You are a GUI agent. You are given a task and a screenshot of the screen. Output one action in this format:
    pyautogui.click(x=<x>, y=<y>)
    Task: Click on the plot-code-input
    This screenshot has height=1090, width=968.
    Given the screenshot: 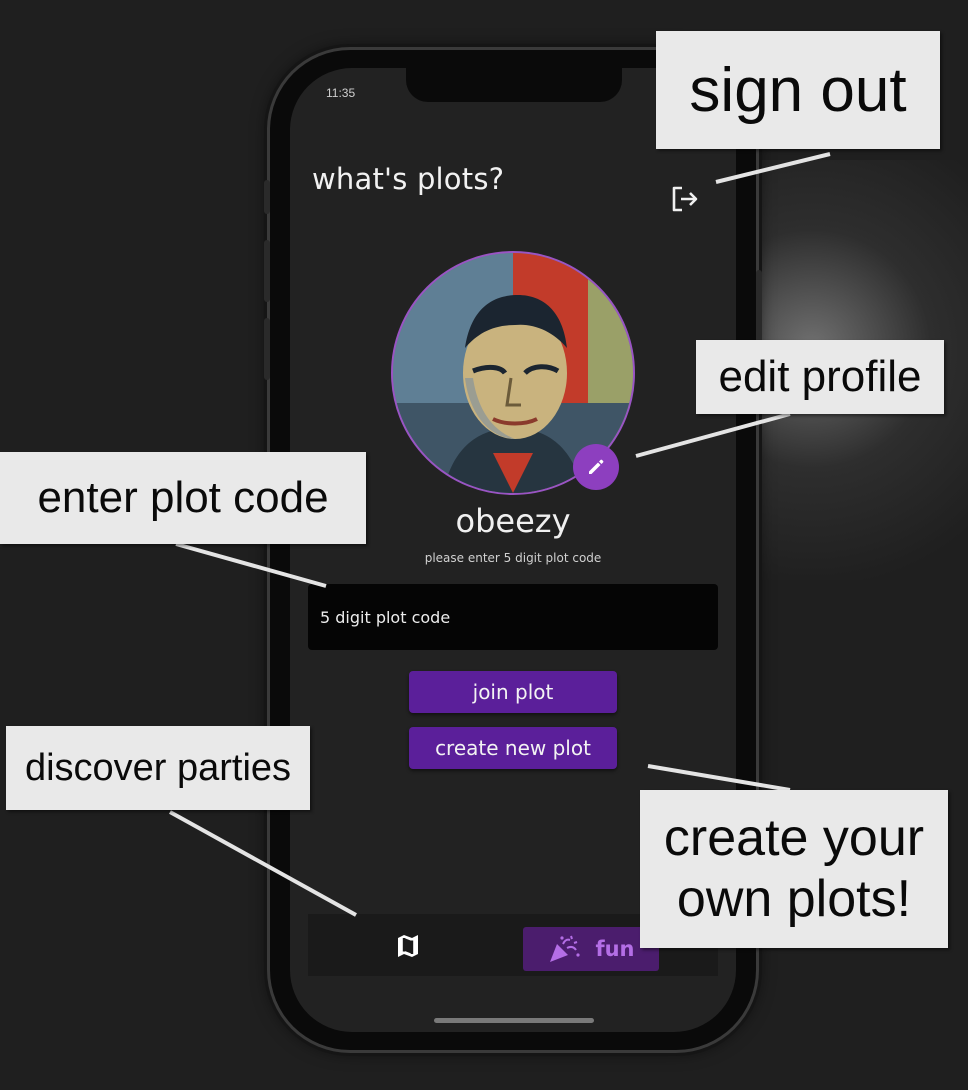 What is the action you would take?
    pyautogui.click(x=513, y=617)
    